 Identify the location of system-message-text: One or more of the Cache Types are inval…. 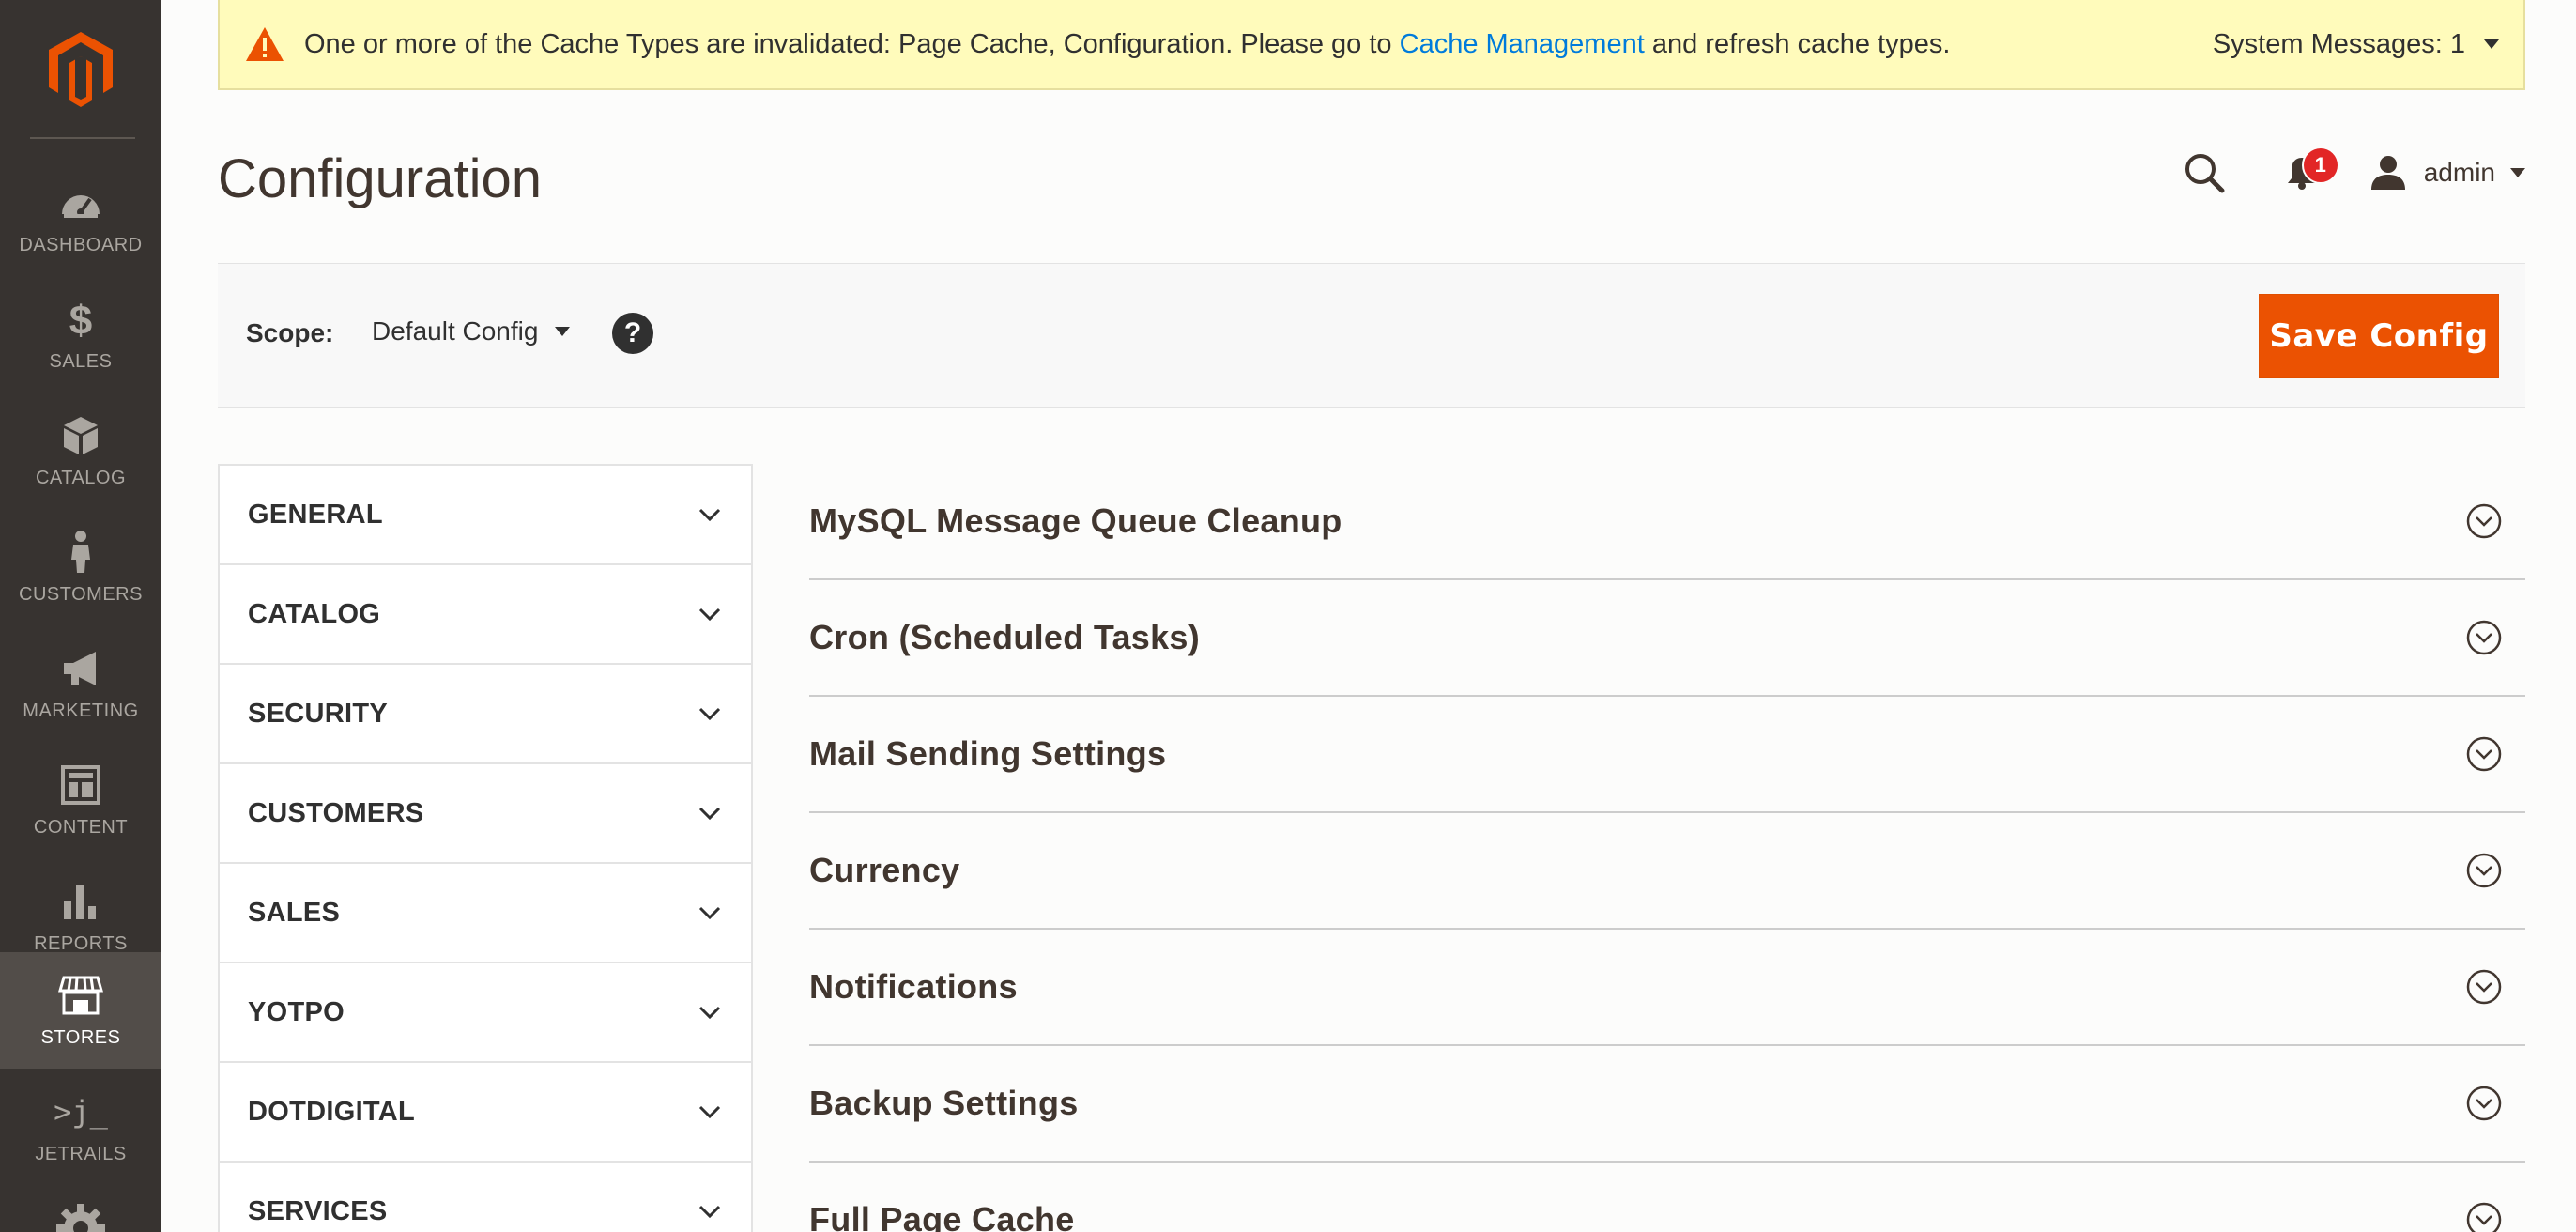
(1127, 44).